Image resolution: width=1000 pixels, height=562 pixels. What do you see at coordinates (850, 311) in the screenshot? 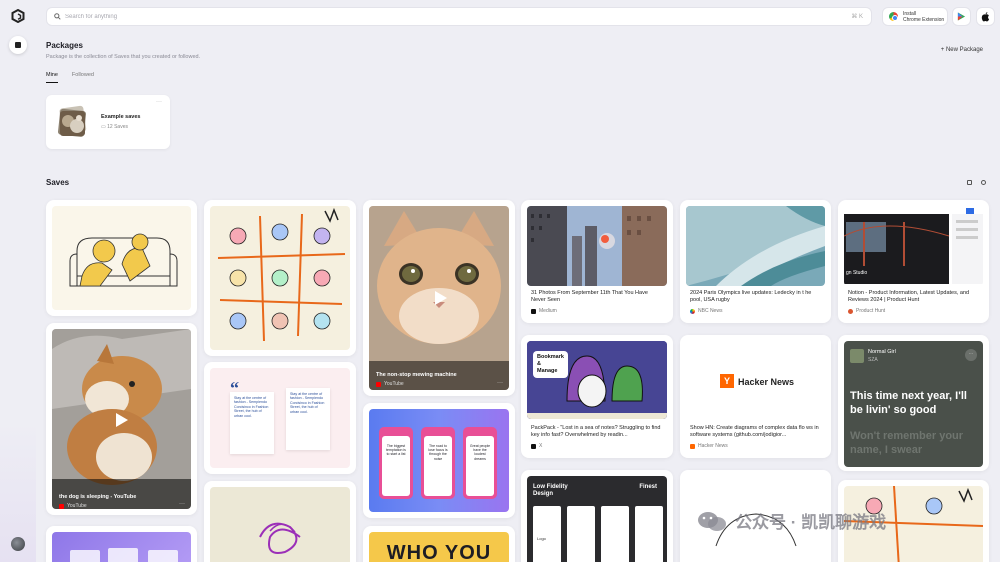
I see `product-hunt-icon` at bounding box center [850, 311].